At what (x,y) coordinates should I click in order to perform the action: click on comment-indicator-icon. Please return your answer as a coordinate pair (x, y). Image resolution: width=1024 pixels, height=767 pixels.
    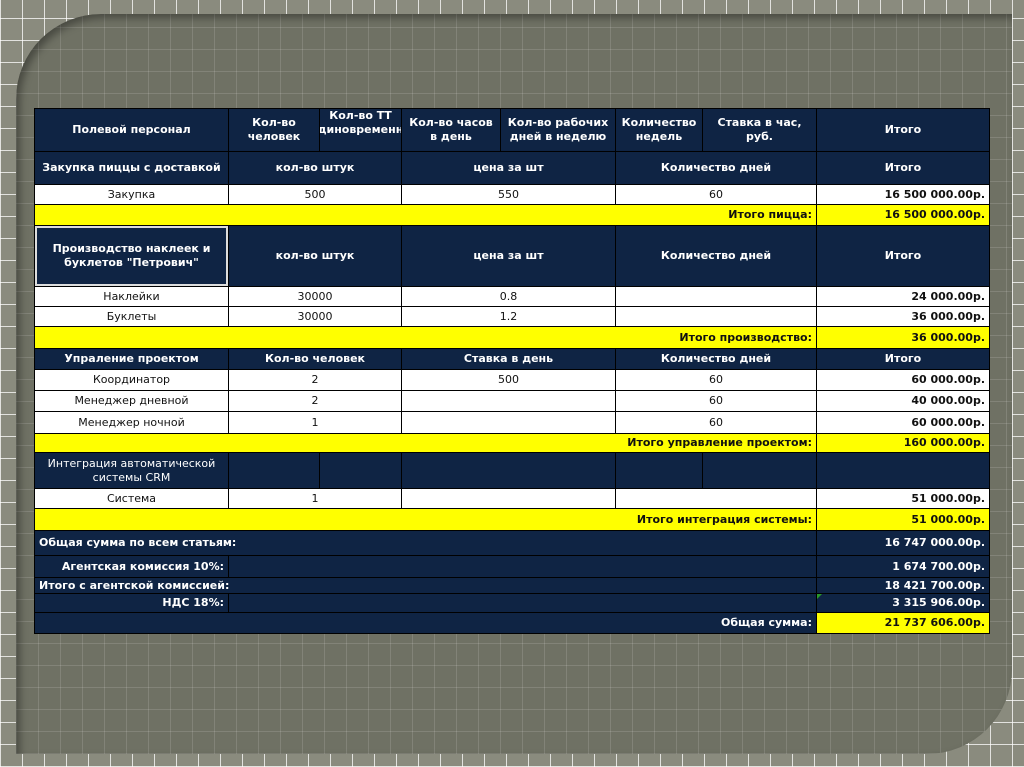
    Looking at the image, I should click on (819, 596).